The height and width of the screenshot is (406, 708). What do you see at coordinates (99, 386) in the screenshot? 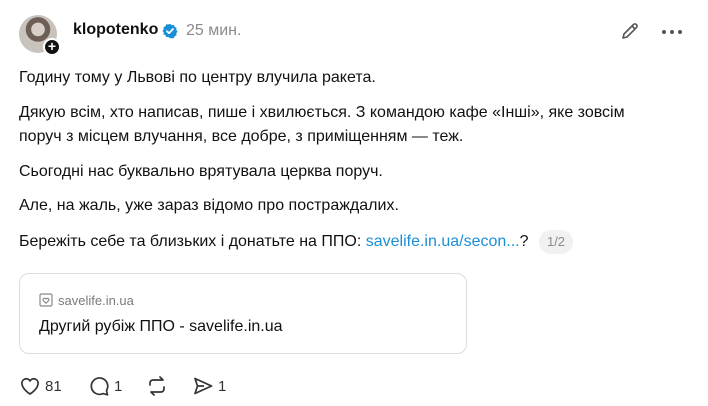
I see `comment-icon` at bounding box center [99, 386].